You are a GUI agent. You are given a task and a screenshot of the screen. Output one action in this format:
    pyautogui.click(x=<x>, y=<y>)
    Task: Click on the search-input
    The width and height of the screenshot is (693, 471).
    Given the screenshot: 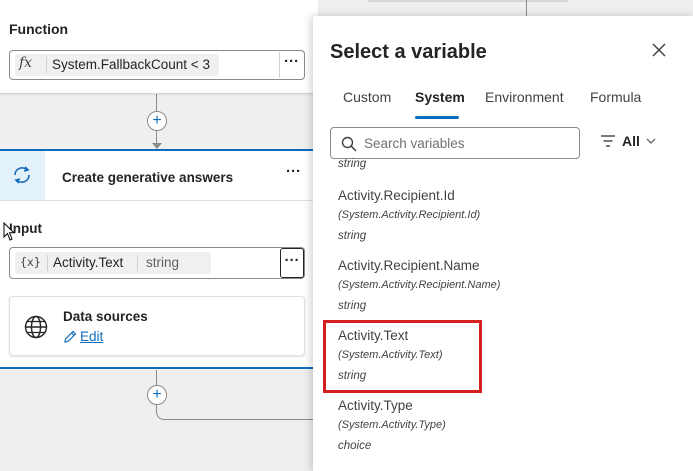 What is the action you would take?
    pyautogui.click(x=469, y=143)
    